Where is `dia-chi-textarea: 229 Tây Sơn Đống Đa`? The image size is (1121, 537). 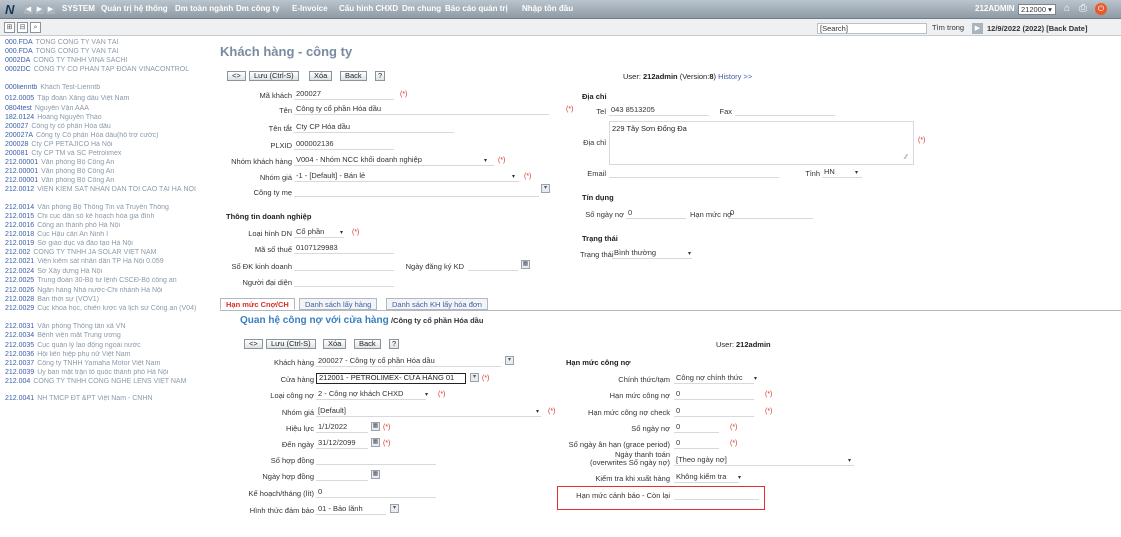 dia-chi-textarea: 229 Tây Sơn Đống Đa is located at coordinates (761, 143).